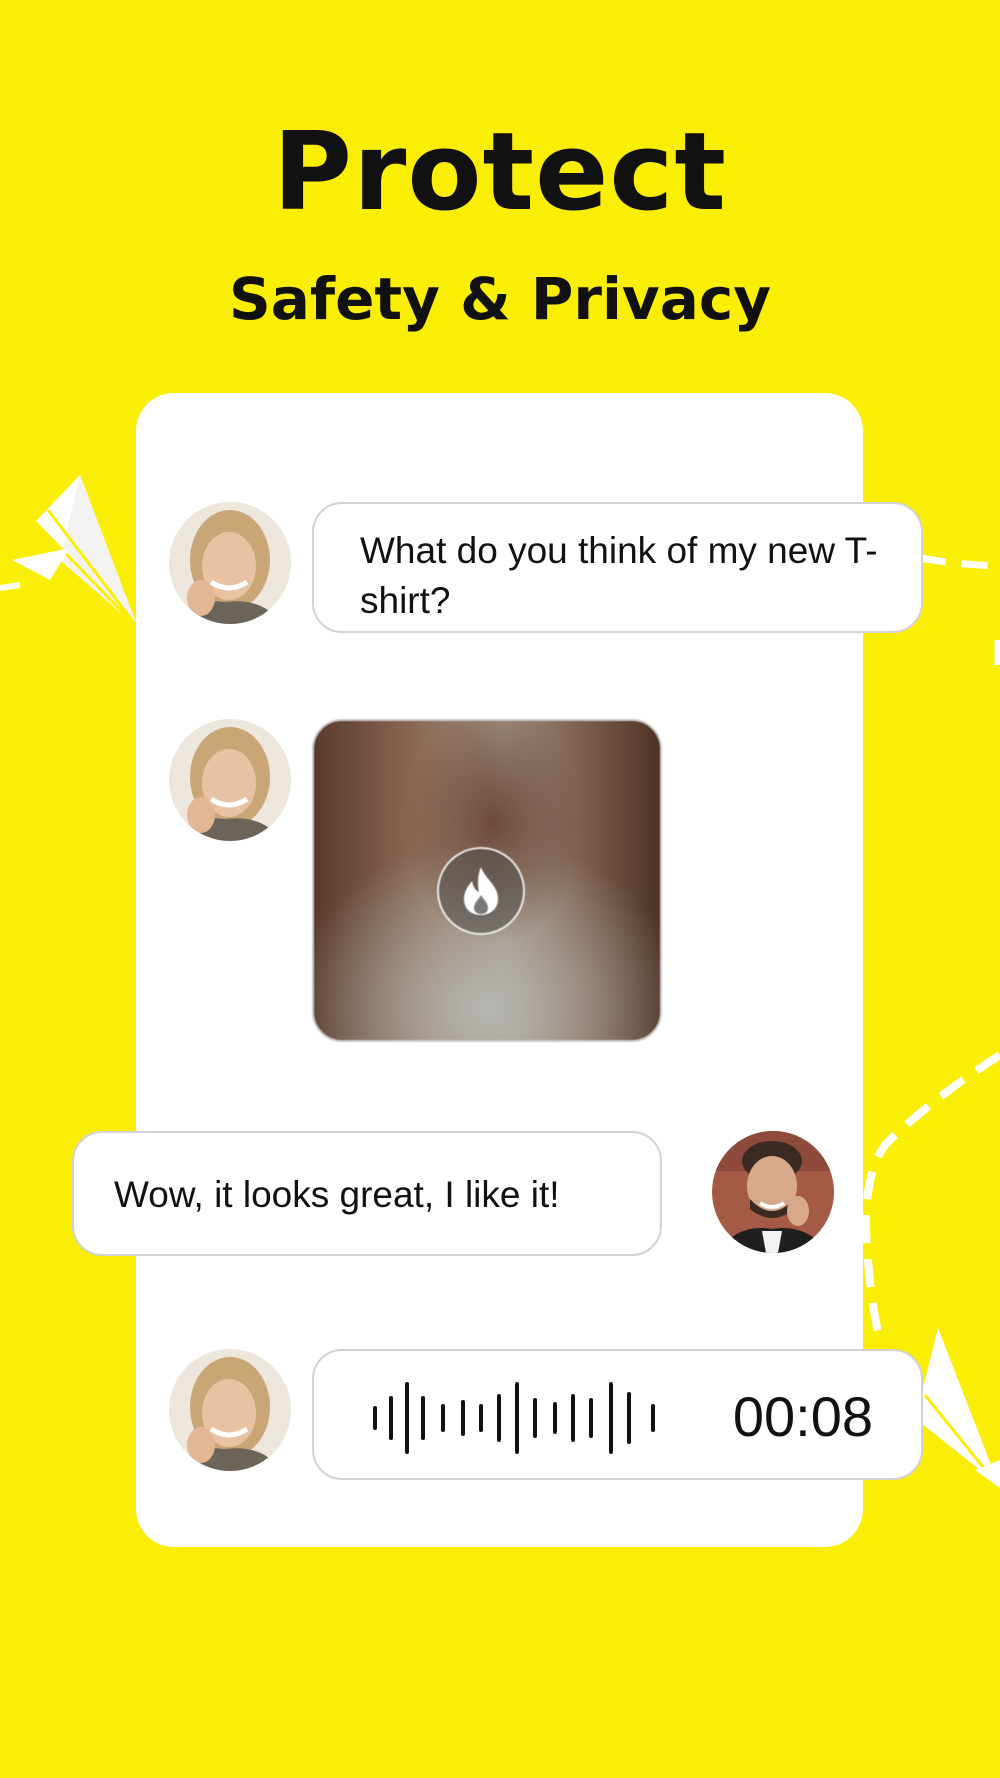 Image resolution: width=1000 pixels, height=1778 pixels. What do you see at coordinates (76, 552) in the screenshot?
I see `paper-plane-left-icon` at bounding box center [76, 552].